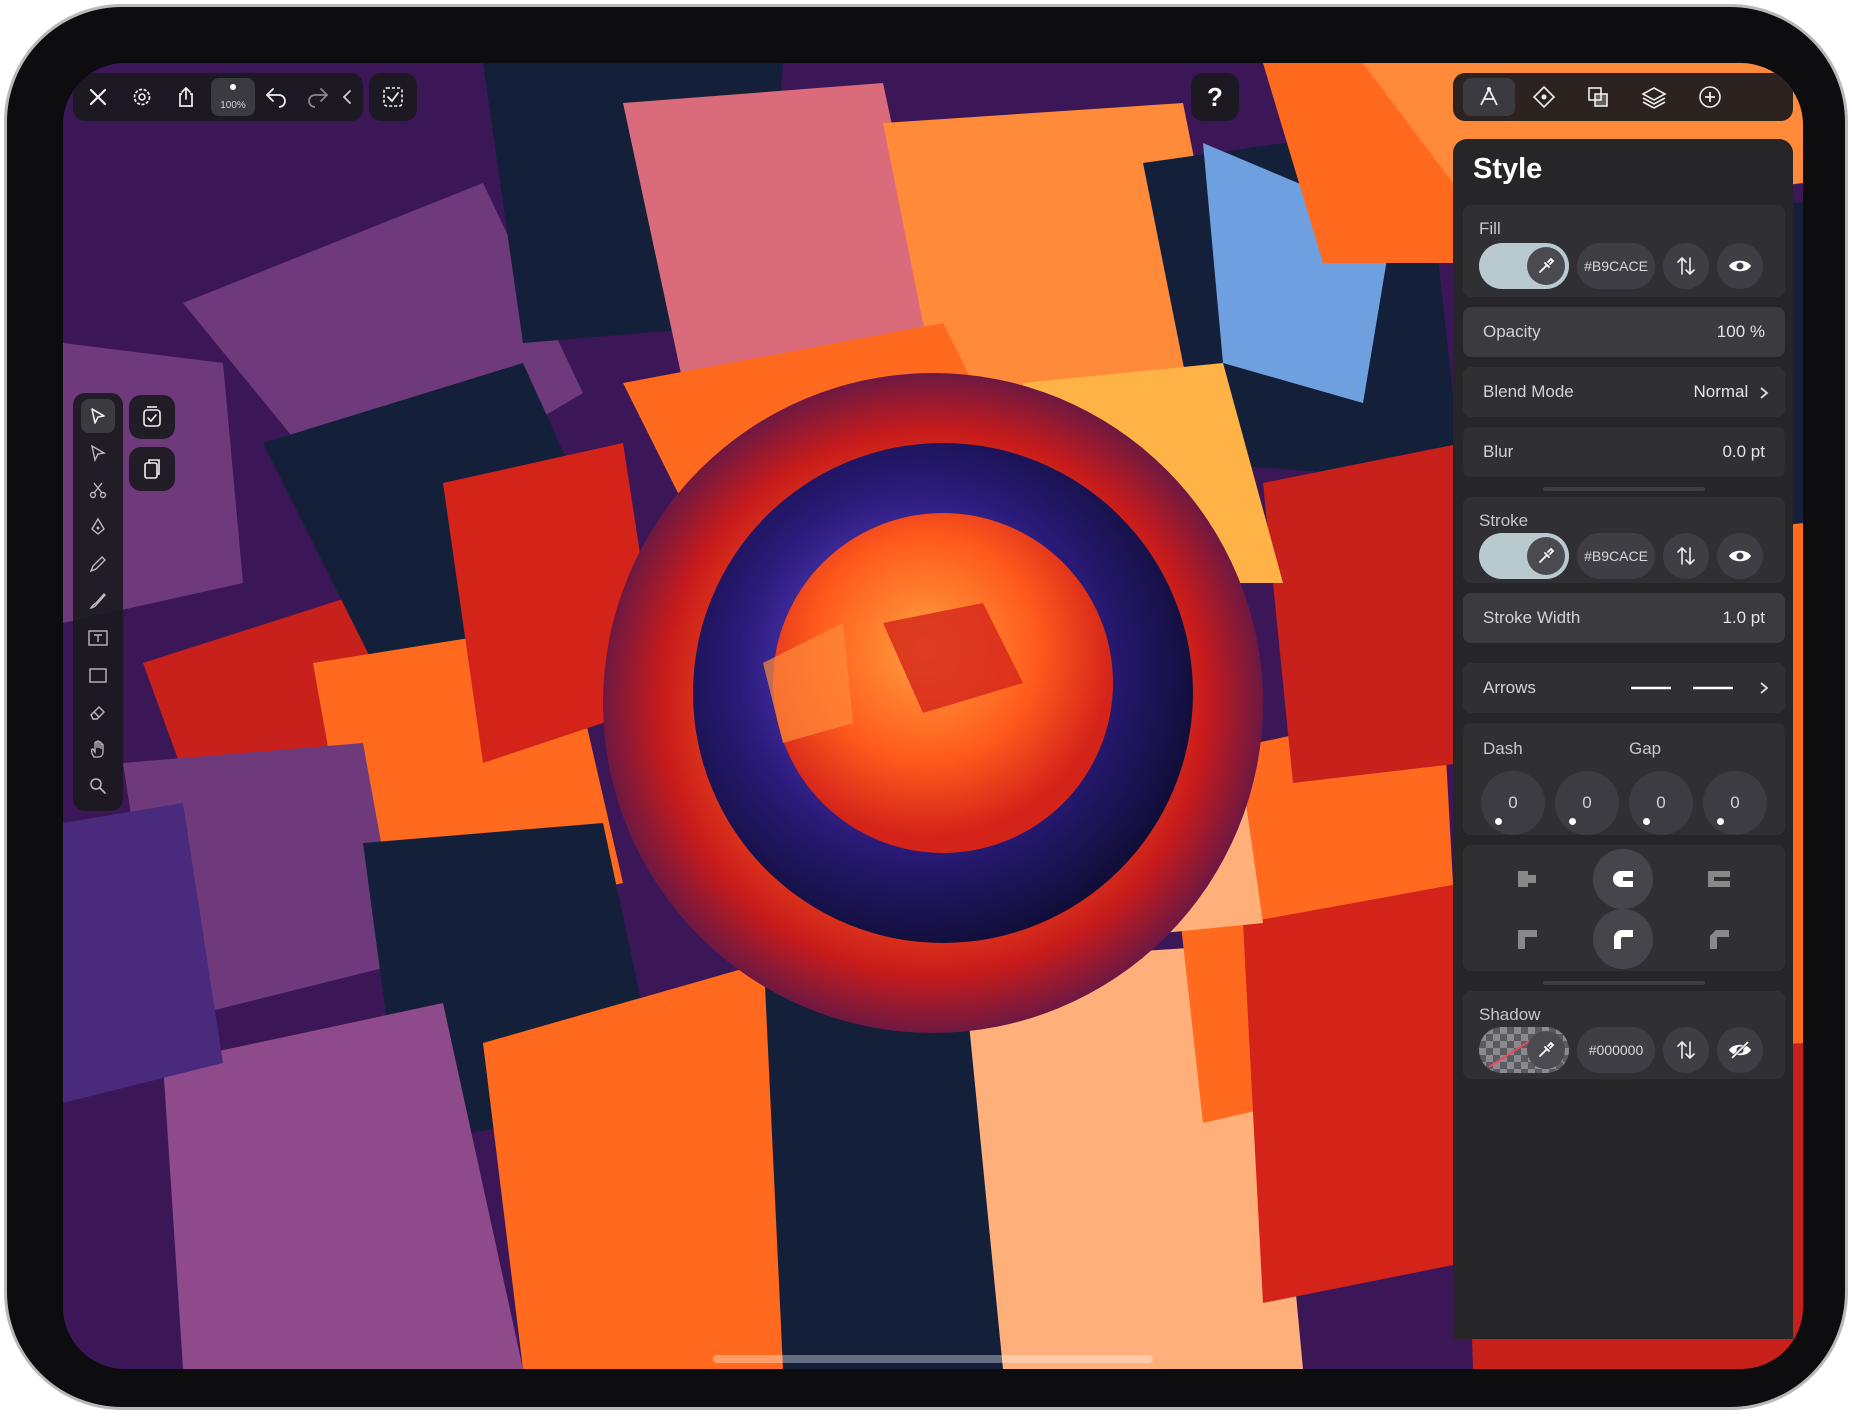 Image resolution: width=1852 pixels, height=1420 pixels. What do you see at coordinates (1509, 687) in the screenshot?
I see `arrows-label: Arrows` at bounding box center [1509, 687].